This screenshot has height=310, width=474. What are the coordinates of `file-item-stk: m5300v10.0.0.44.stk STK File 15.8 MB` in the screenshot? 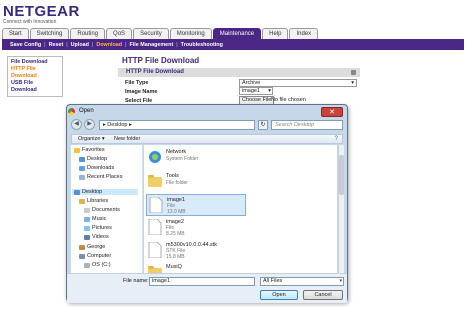 It's located at (196, 251).